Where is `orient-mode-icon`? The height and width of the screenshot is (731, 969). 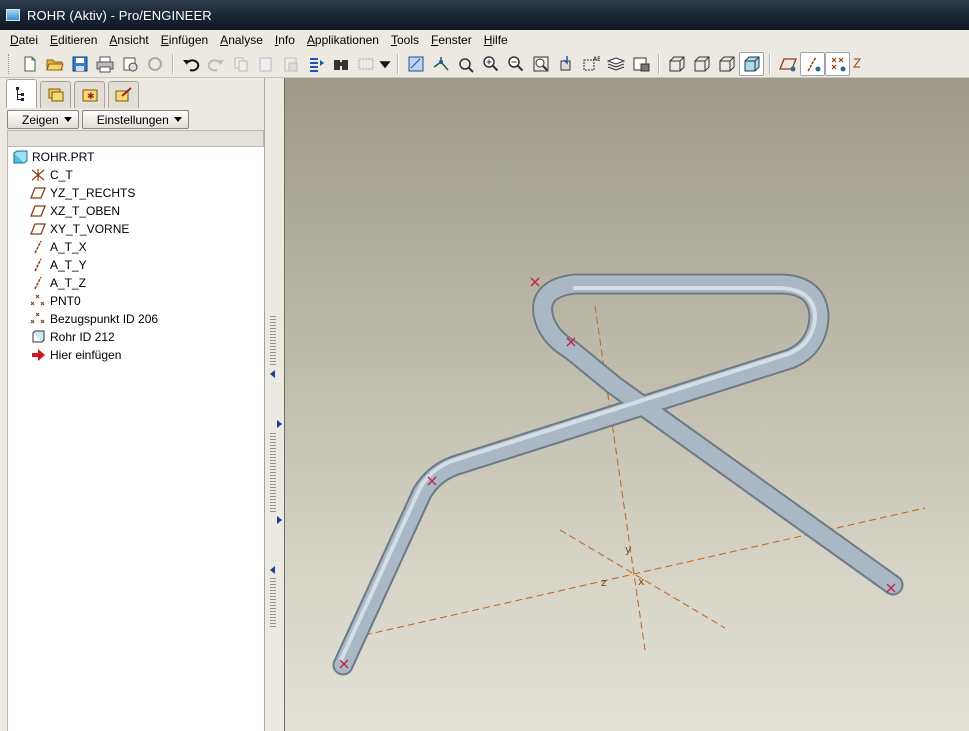
orient-mode-icon is located at coordinates (465, 64).